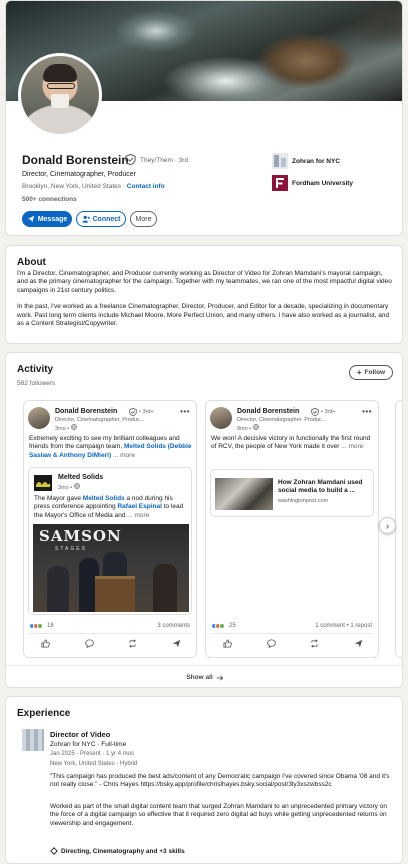 The height and width of the screenshot is (864, 408). I want to click on plus-icon: +, so click(359, 372).